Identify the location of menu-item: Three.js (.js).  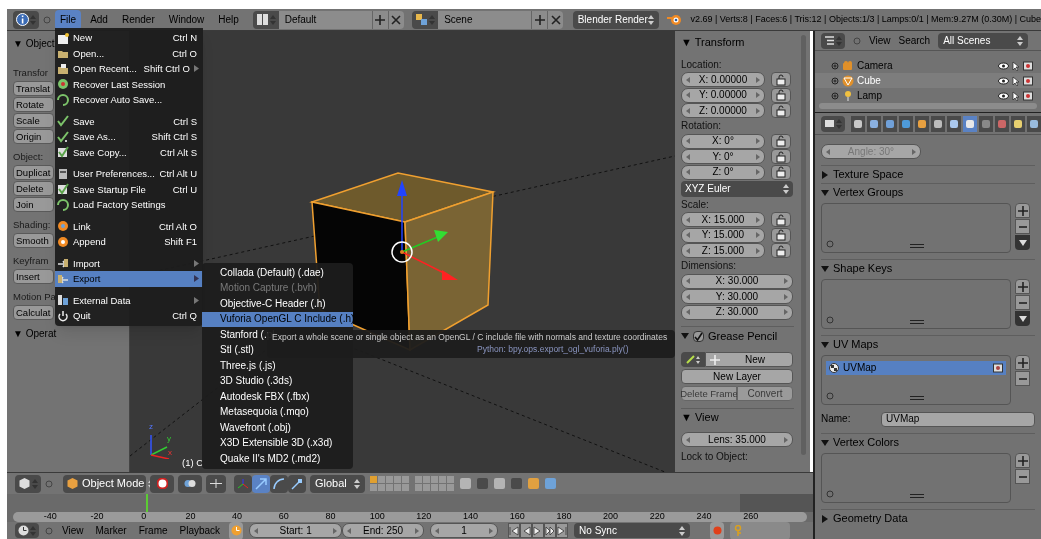
(277, 366).